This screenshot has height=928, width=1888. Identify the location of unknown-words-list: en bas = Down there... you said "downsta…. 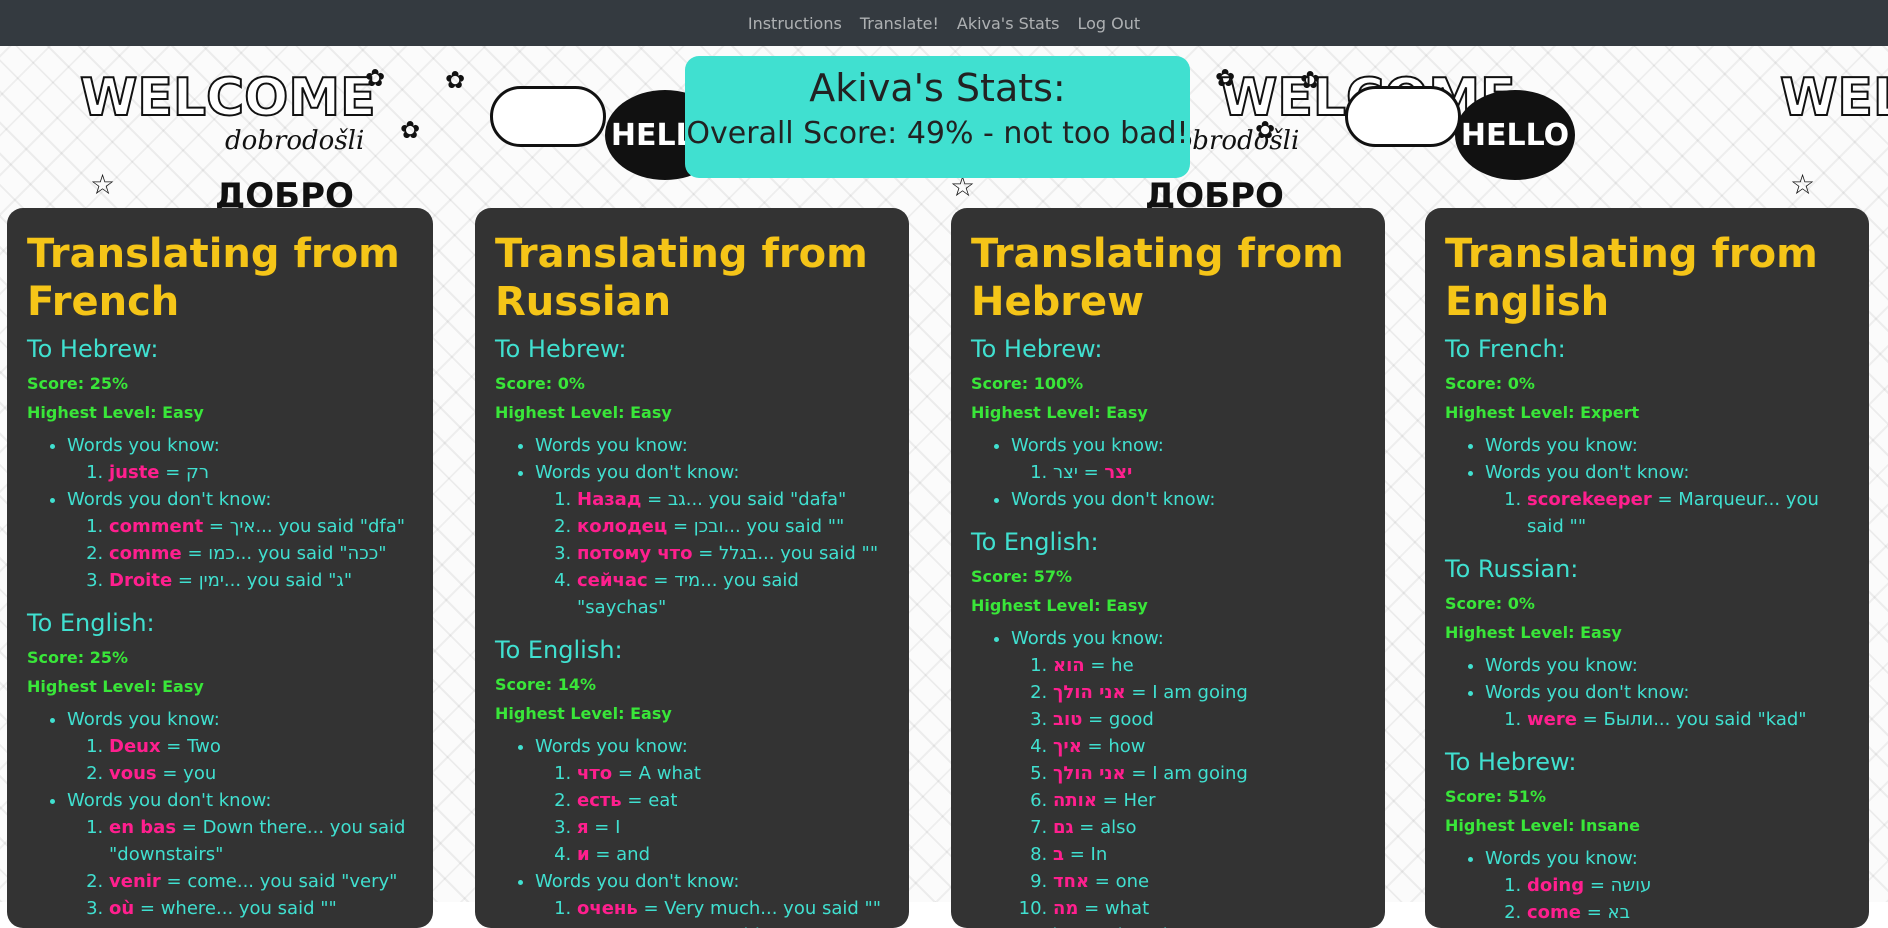
(240, 868).